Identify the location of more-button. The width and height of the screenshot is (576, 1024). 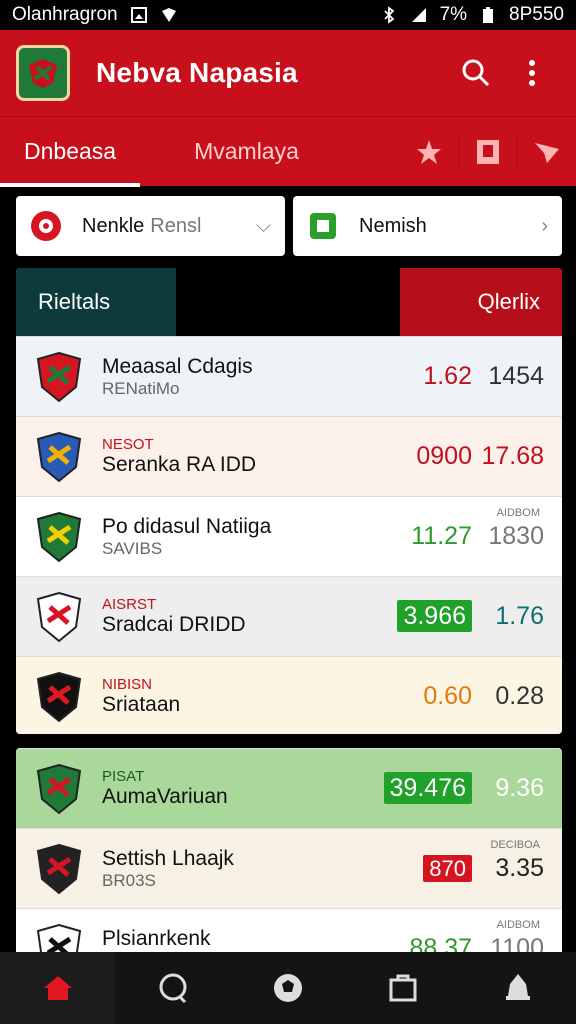
(532, 73).